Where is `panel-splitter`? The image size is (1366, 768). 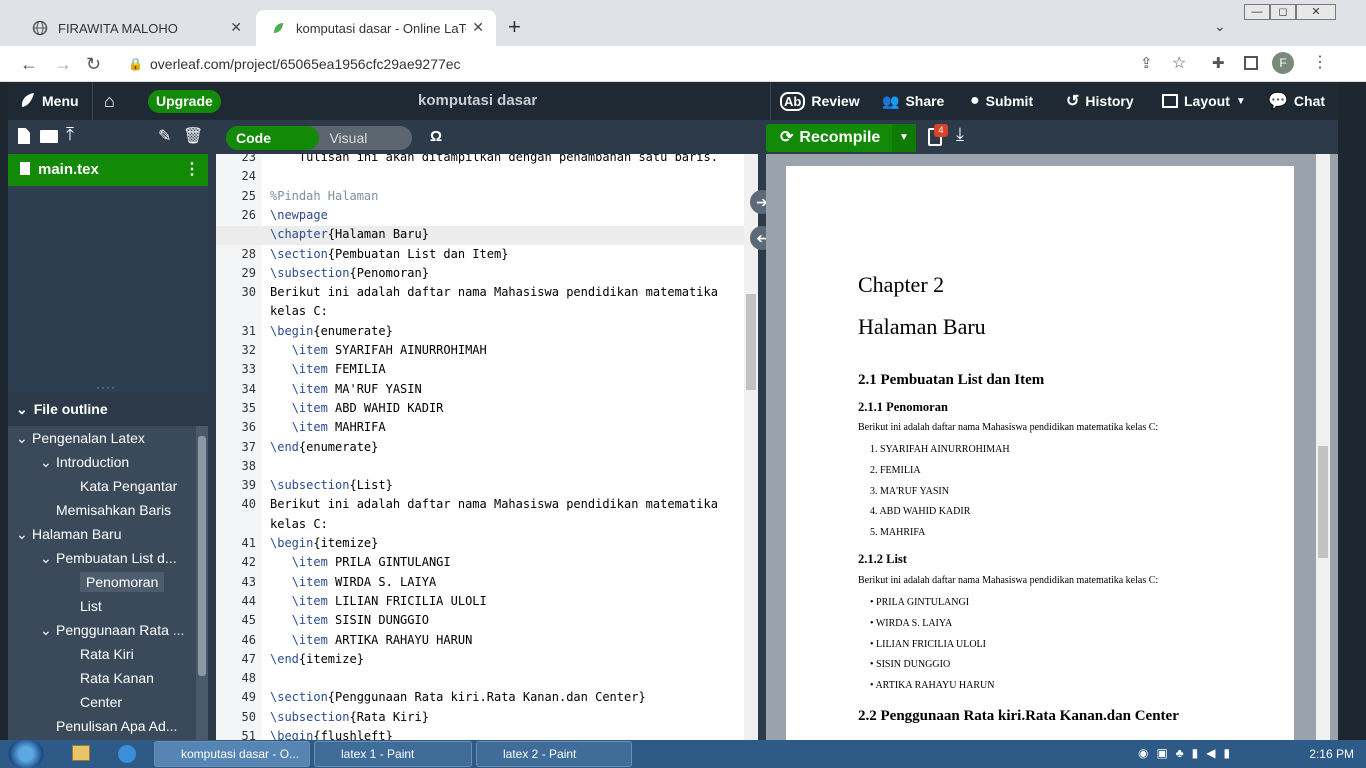 panel-splitter is located at coordinates (212, 430).